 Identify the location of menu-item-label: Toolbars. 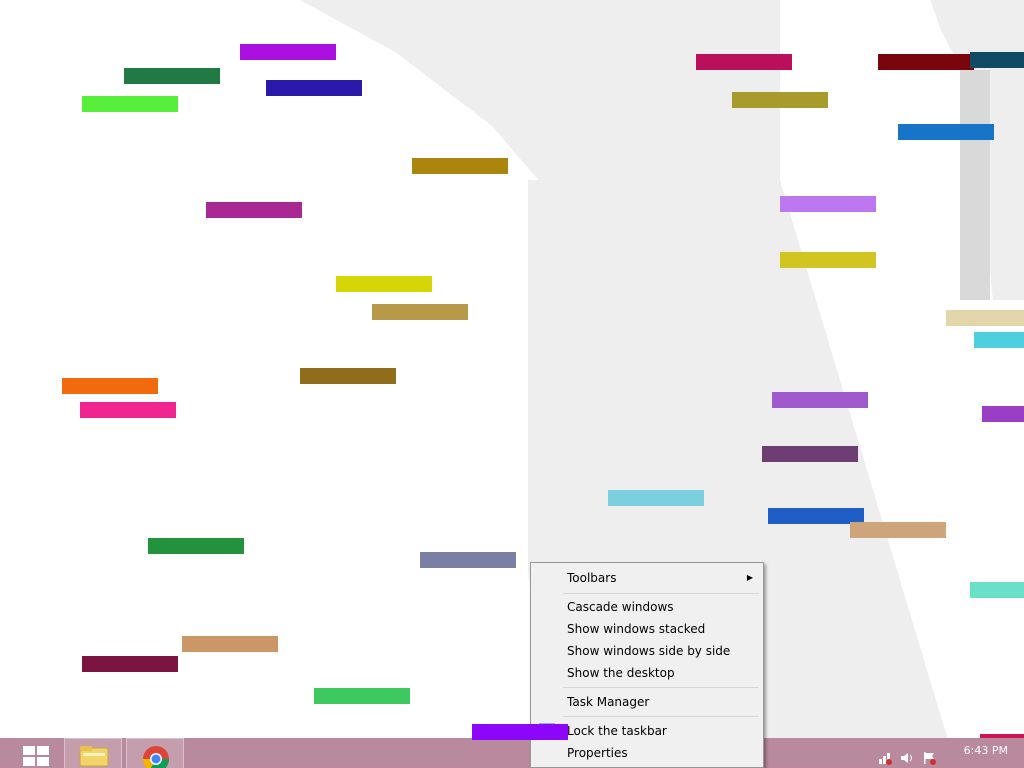
(592, 578).